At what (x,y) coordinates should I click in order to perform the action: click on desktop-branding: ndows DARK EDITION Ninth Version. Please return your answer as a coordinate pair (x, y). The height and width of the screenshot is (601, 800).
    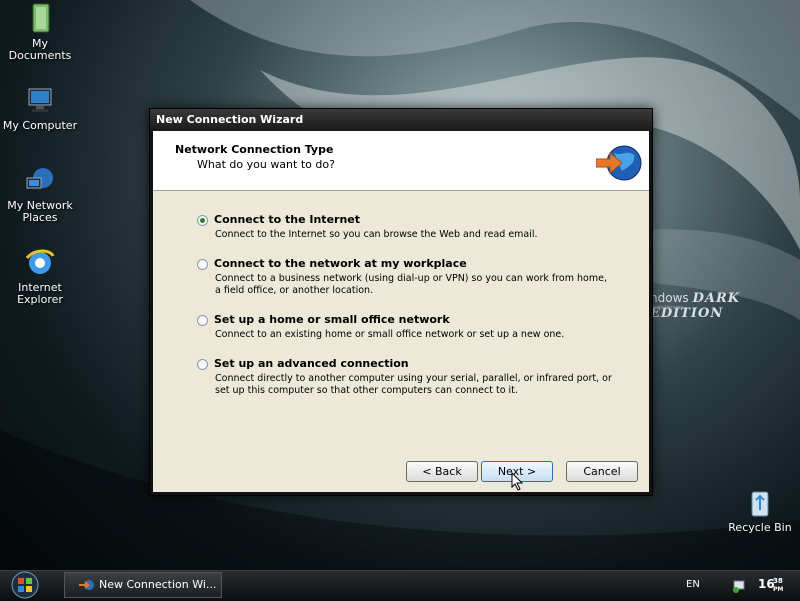
    Looking at the image, I should click on (725, 306).